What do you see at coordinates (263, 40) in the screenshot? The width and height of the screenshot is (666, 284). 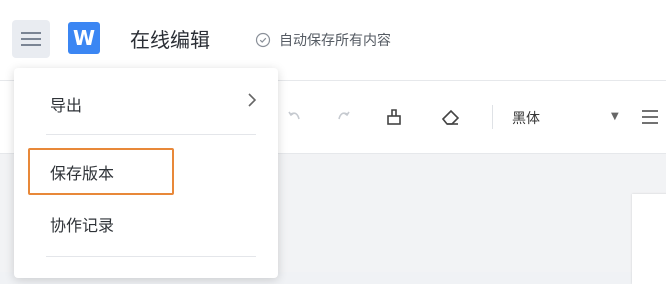 I see `clock-icon` at bounding box center [263, 40].